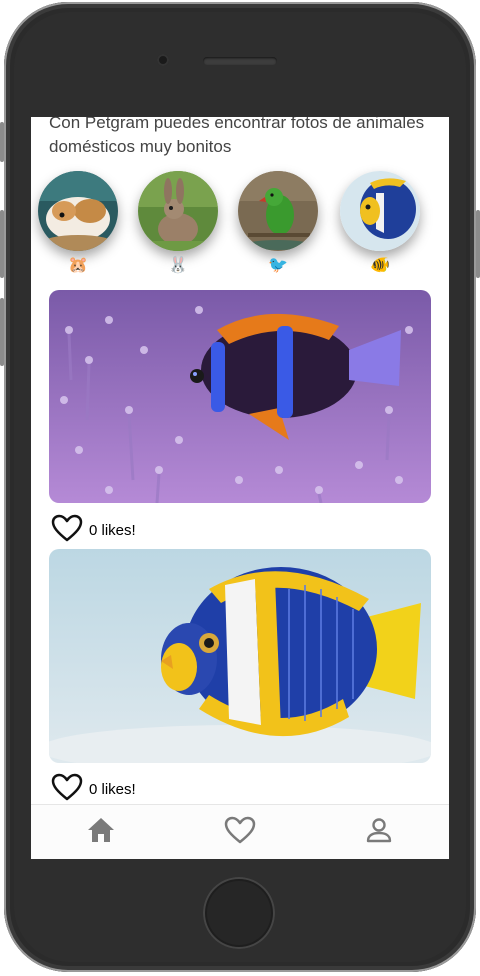 The width and height of the screenshot is (480, 976). Describe the element at coordinates (380, 264) in the screenshot. I see `category-emoji: 🐠` at that location.